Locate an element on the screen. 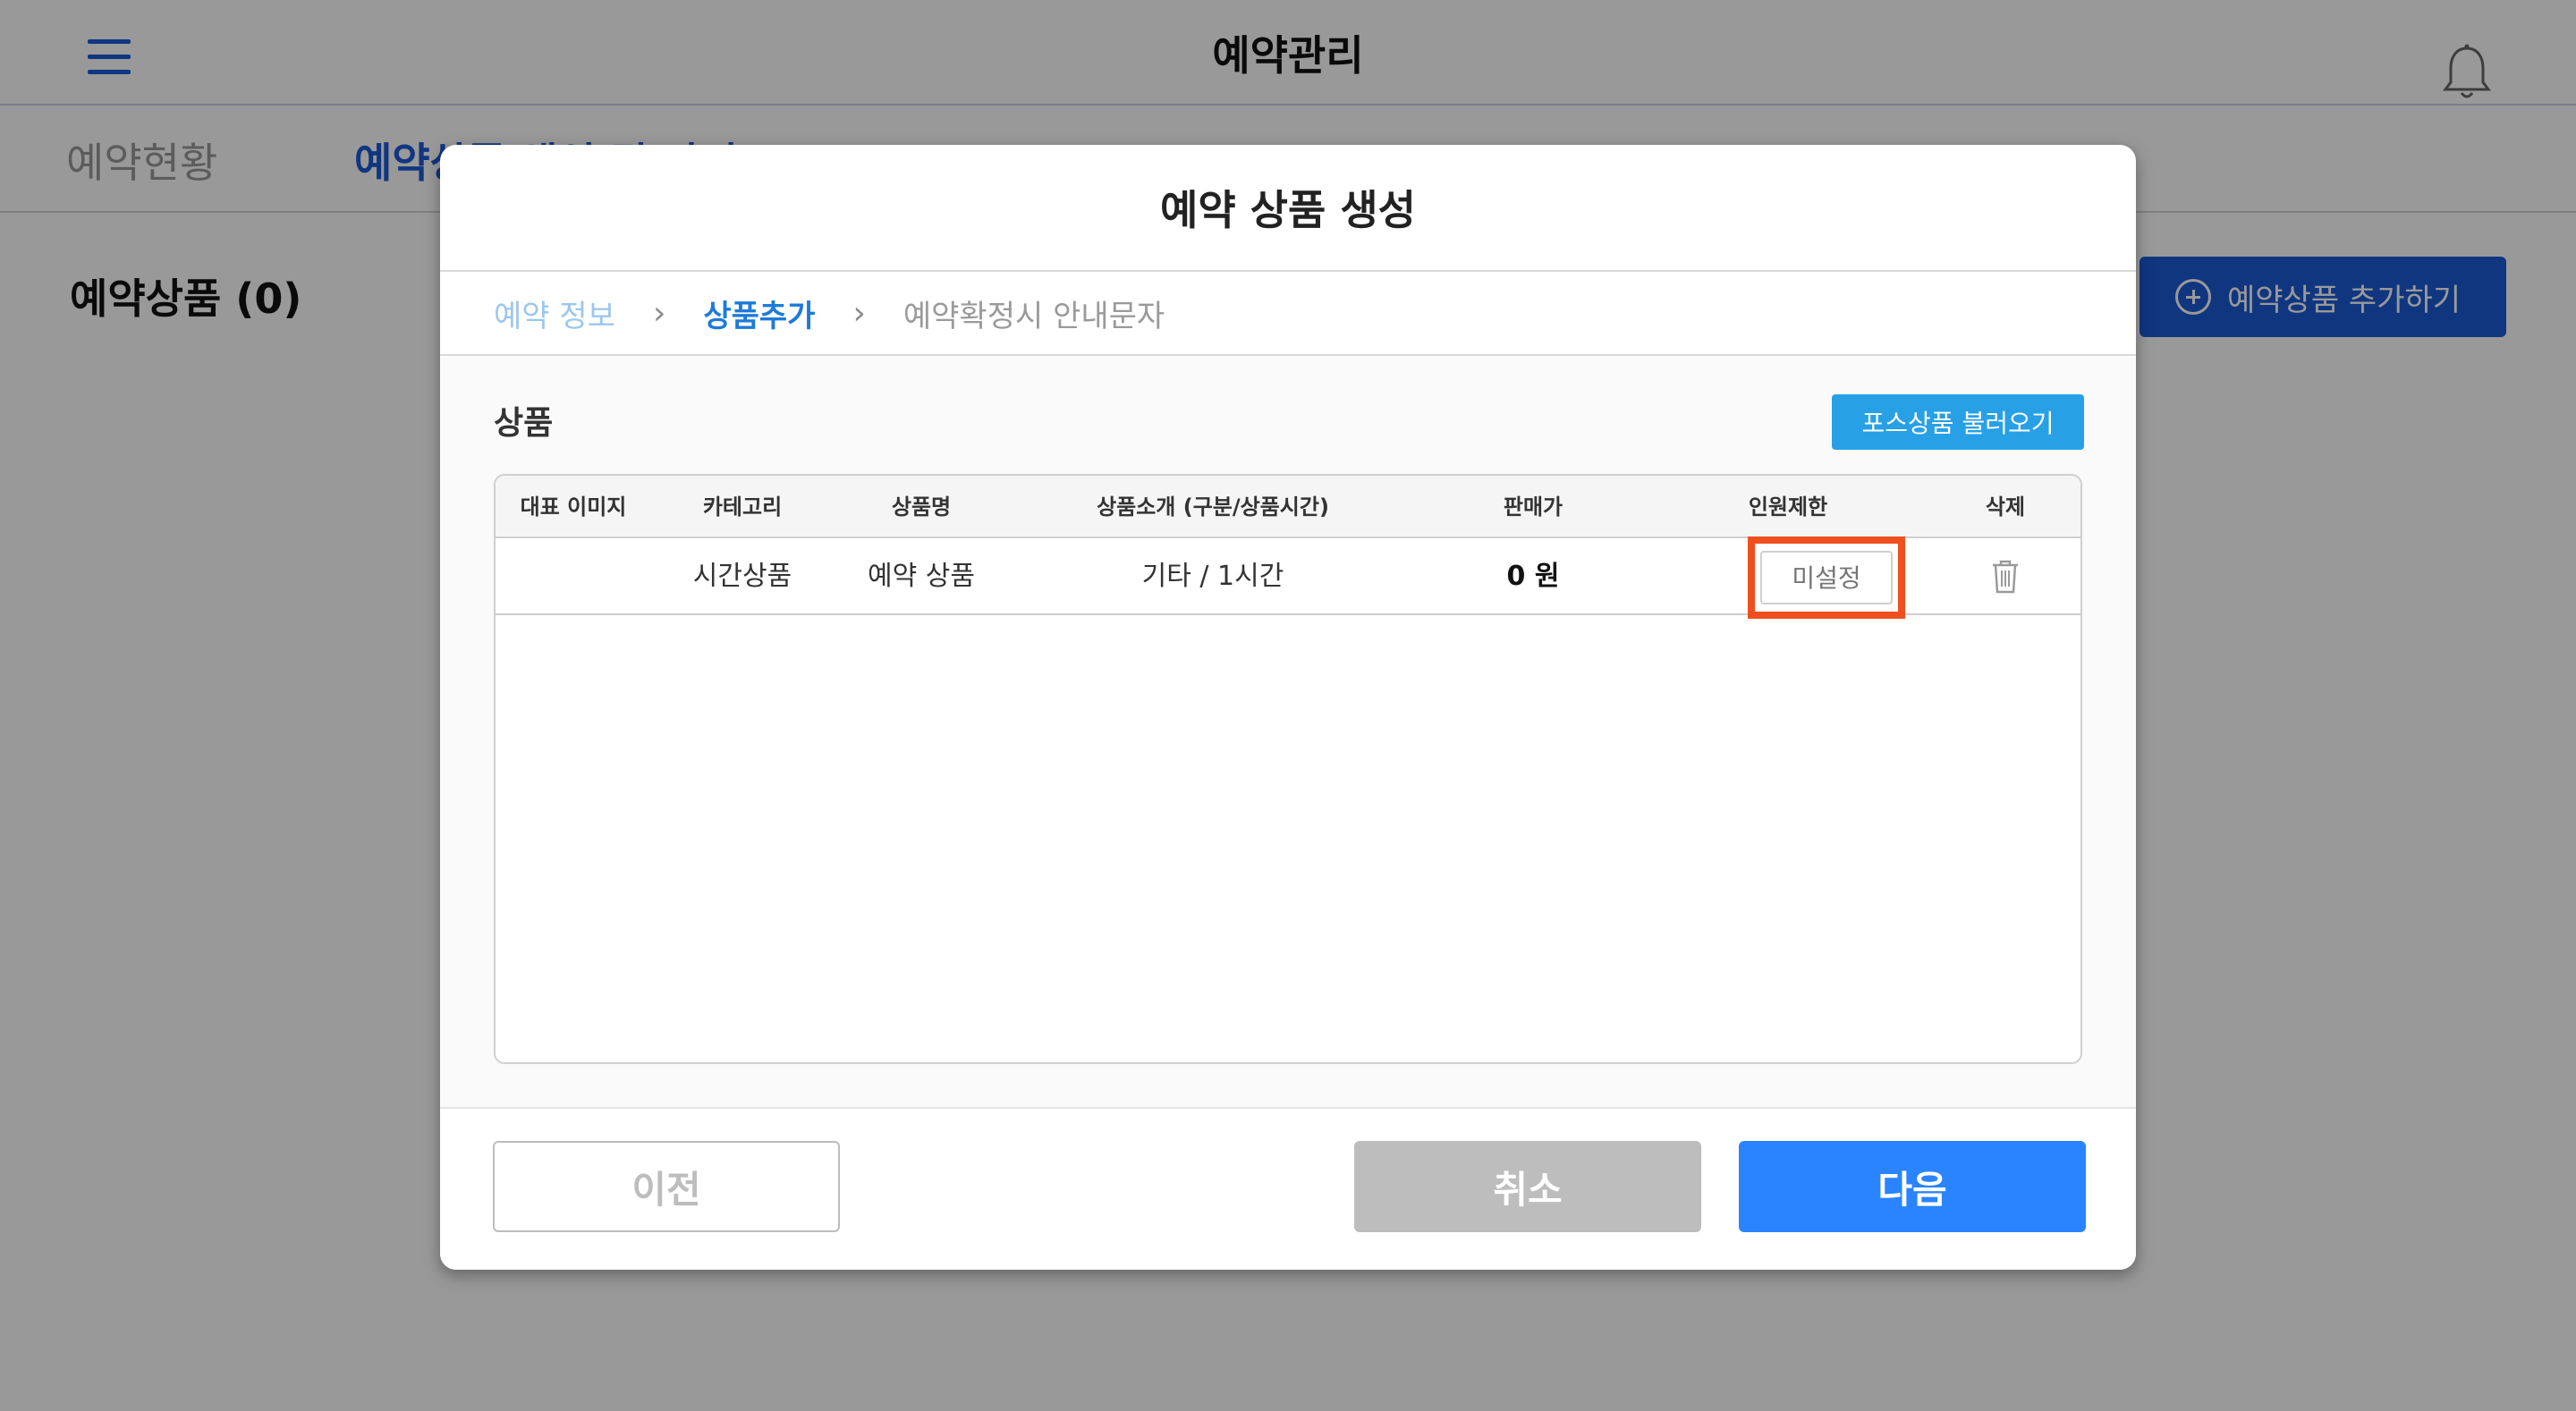 This screenshot has height=1411, width=2576. load-pos-products-button: 포스상품 불러오기 is located at coordinates (1958, 422).